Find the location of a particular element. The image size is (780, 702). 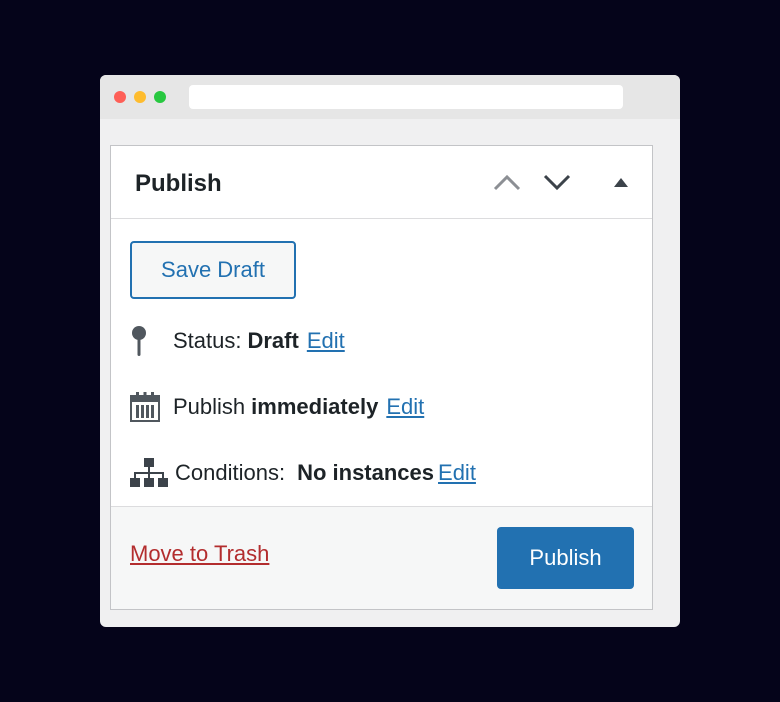

sitemap-icon is located at coordinates (152, 473).